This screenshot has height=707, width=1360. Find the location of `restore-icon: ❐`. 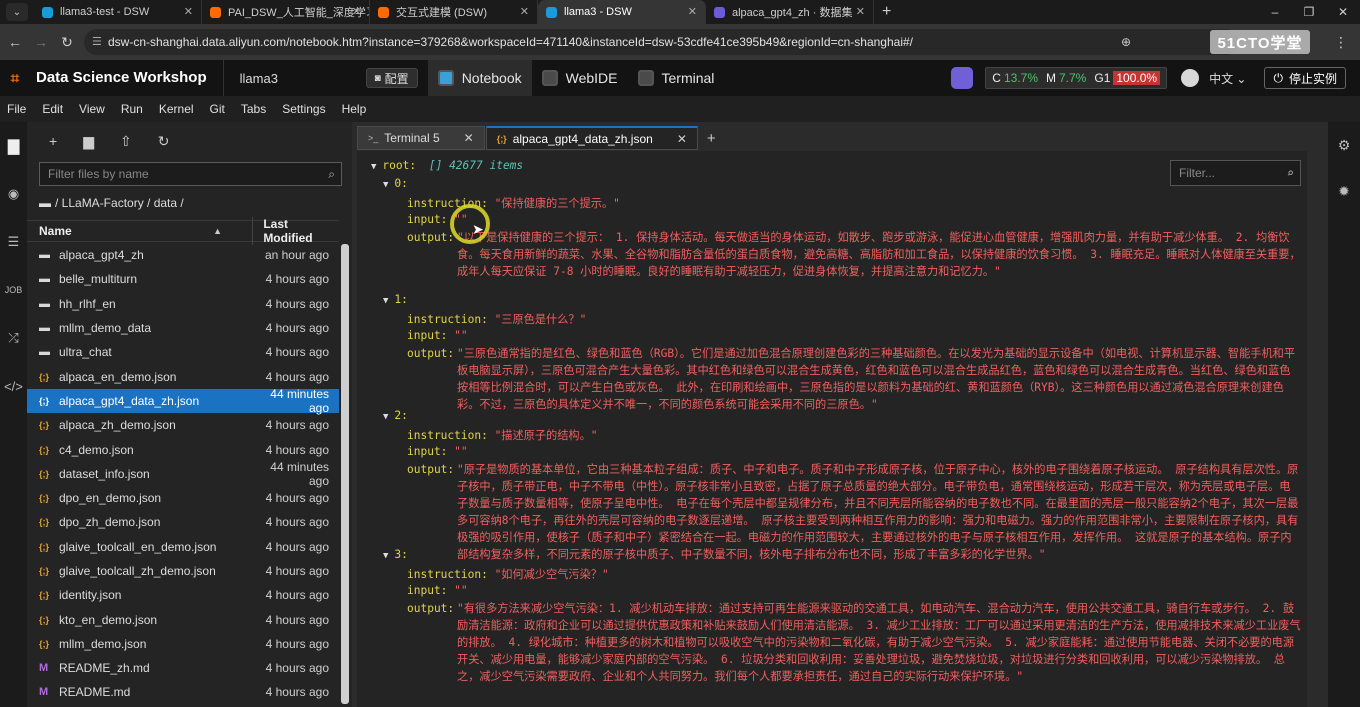

restore-icon: ❐ is located at coordinates (1309, 12).